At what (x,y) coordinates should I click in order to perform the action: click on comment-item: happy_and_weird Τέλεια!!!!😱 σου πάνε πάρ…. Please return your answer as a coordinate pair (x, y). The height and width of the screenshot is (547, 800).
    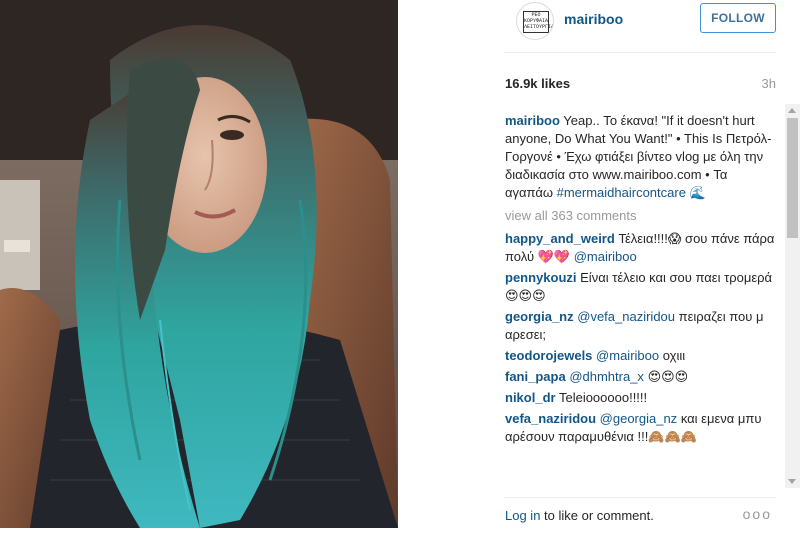
    Looking at the image, I should click on (641, 248).